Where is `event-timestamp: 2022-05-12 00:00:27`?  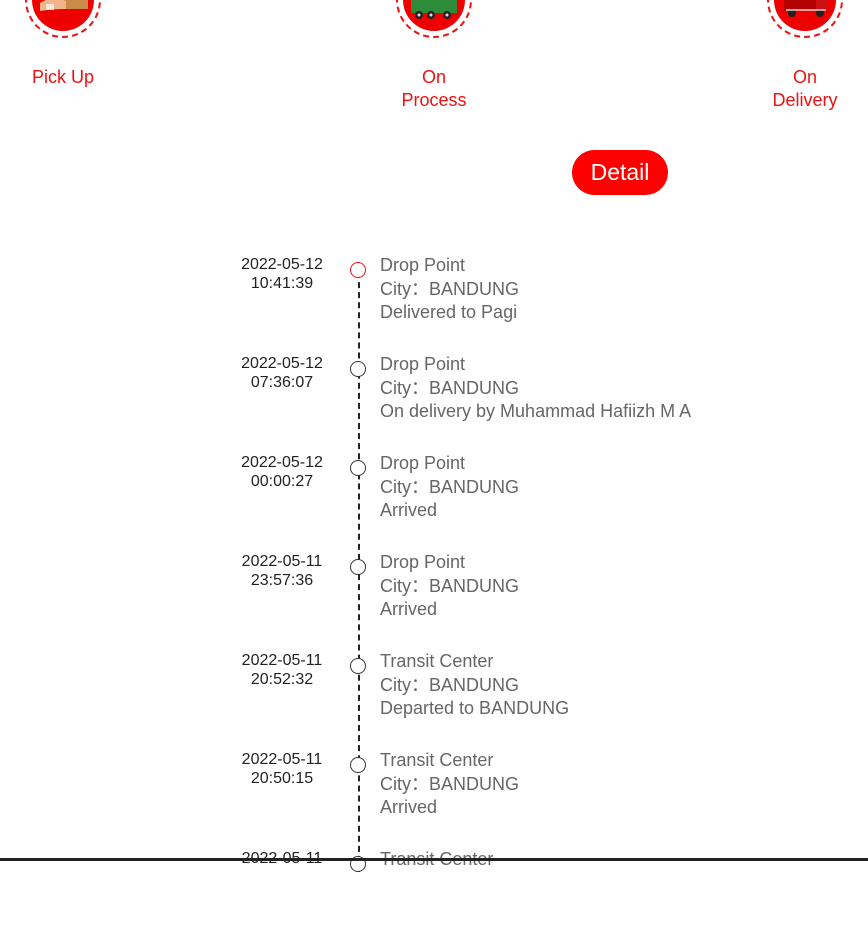 event-timestamp: 2022-05-12 00:00:27 is located at coordinates (282, 472).